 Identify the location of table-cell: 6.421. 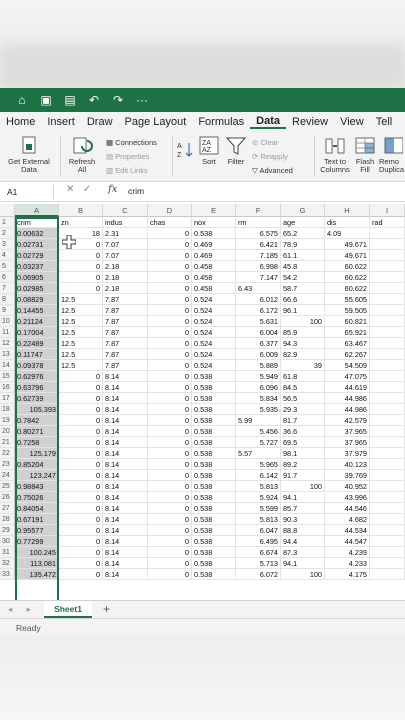
(258, 244).